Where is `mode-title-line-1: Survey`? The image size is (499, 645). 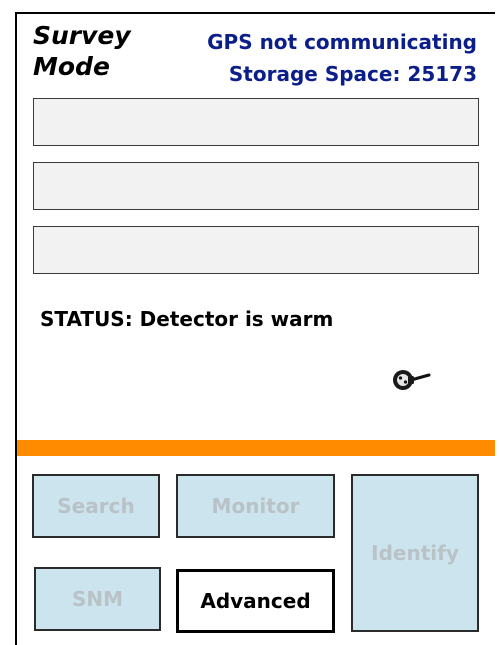
mode-title-line-1: Survey is located at coordinates (82, 35).